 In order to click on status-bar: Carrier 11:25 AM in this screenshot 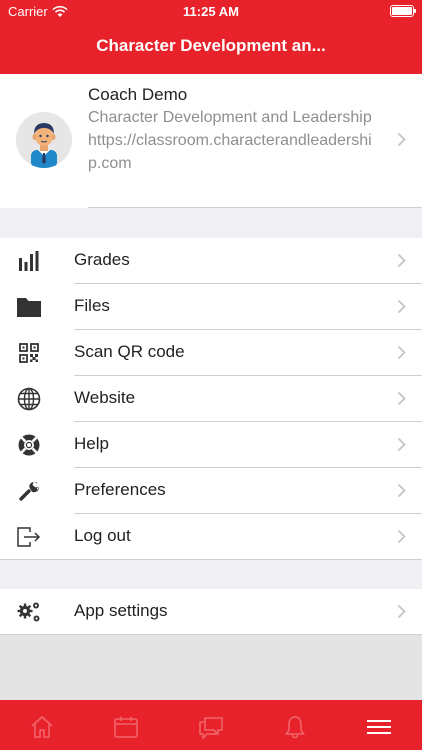, I will do `click(211, 12)`.